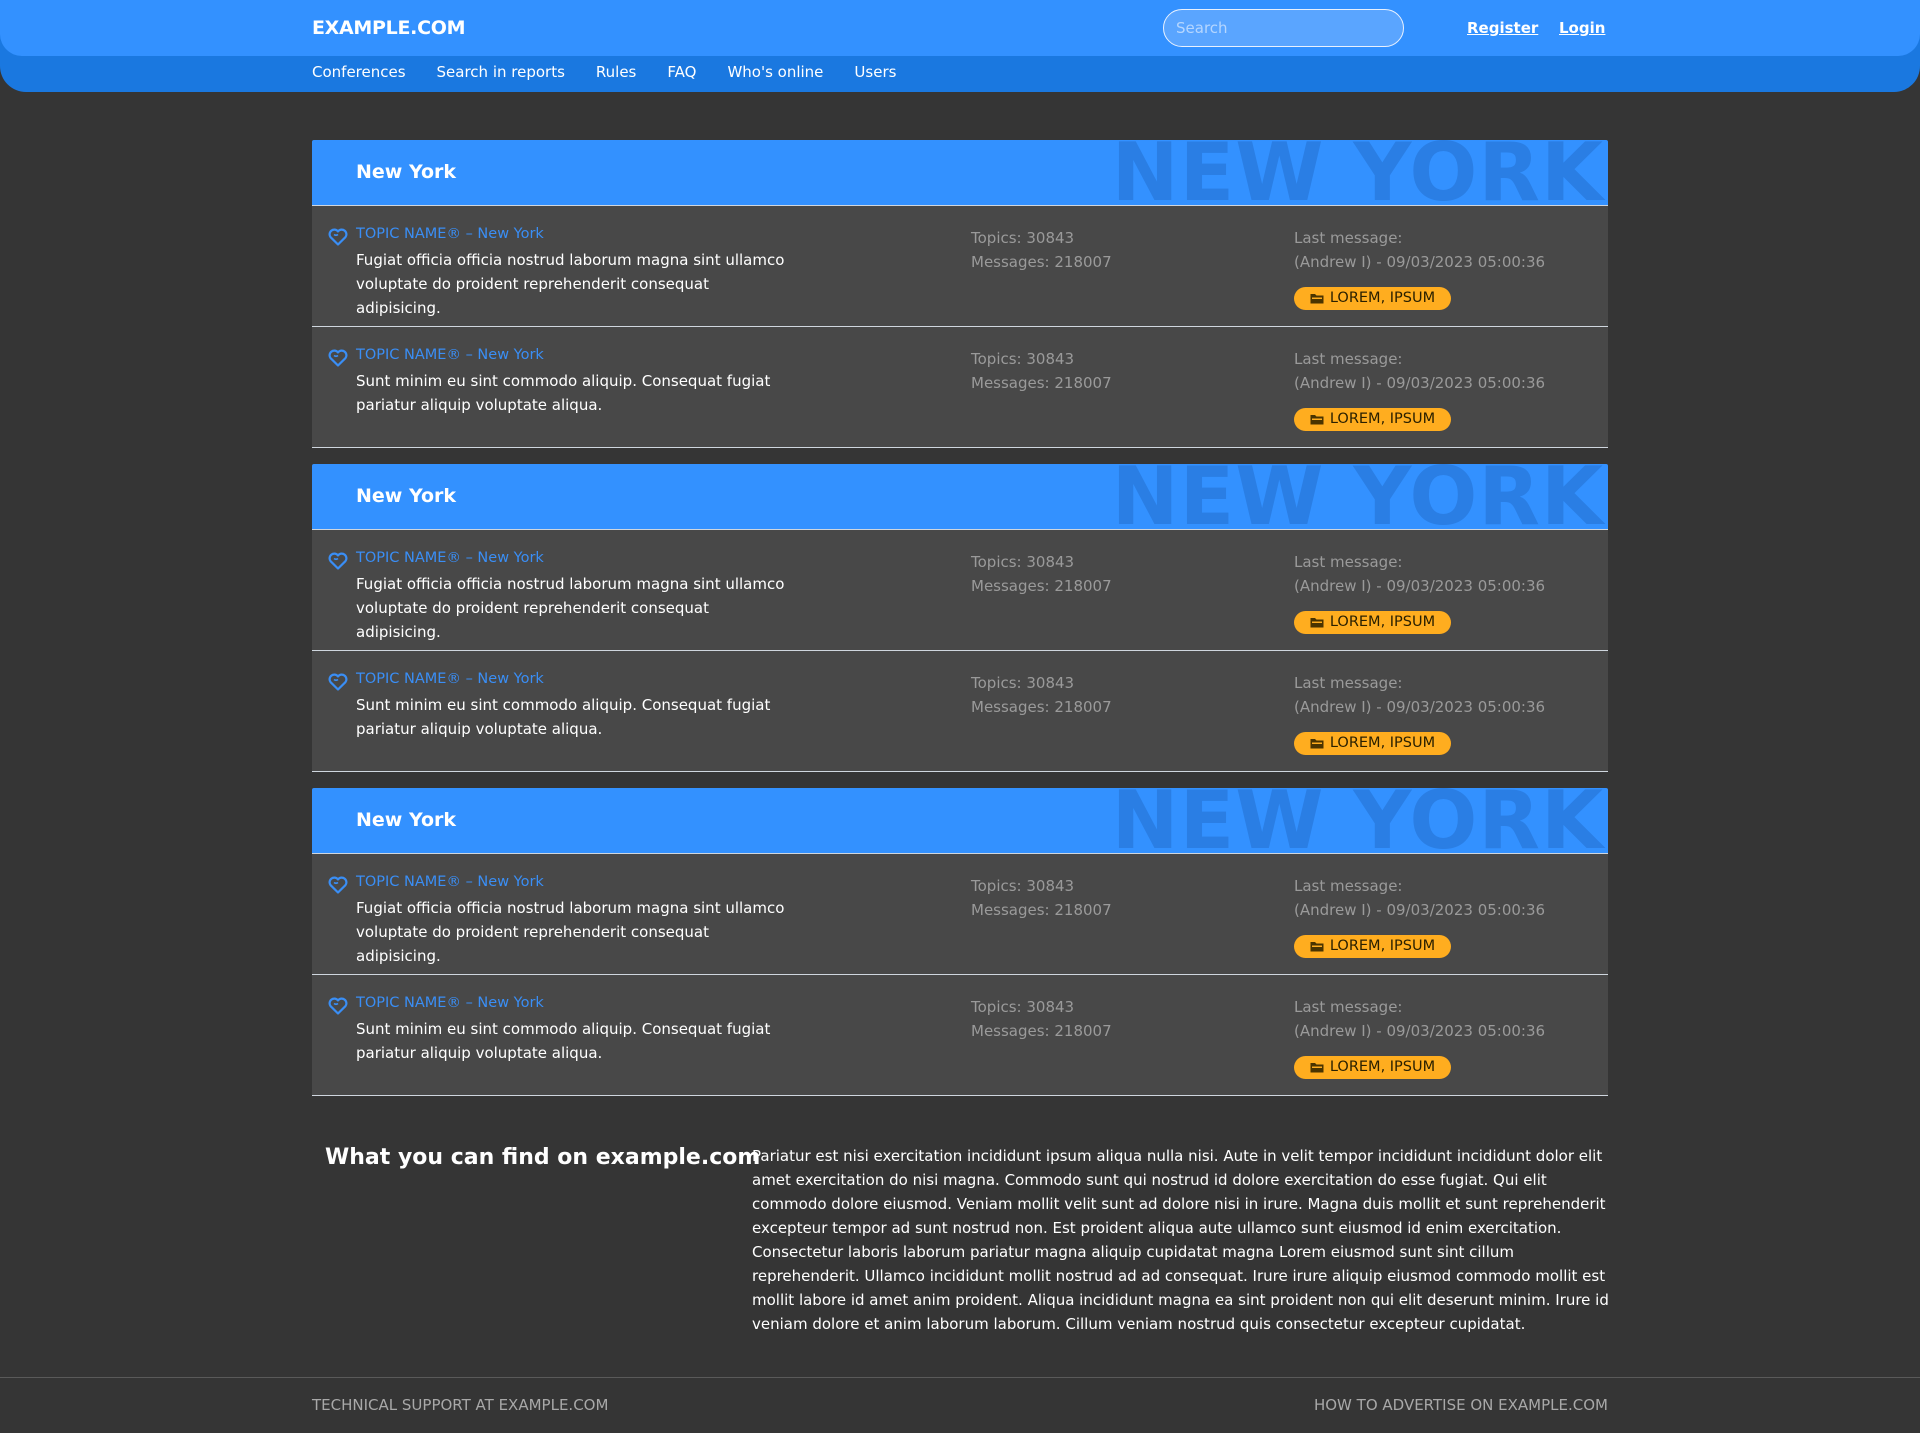 This screenshot has height=1433, width=1920. What do you see at coordinates (1461, 1405) in the screenshot?
I see `footer-advertise-link: HOW TO ADVERTISE ON EXAMPLE.COM` at bounding box center [1461, 1405].